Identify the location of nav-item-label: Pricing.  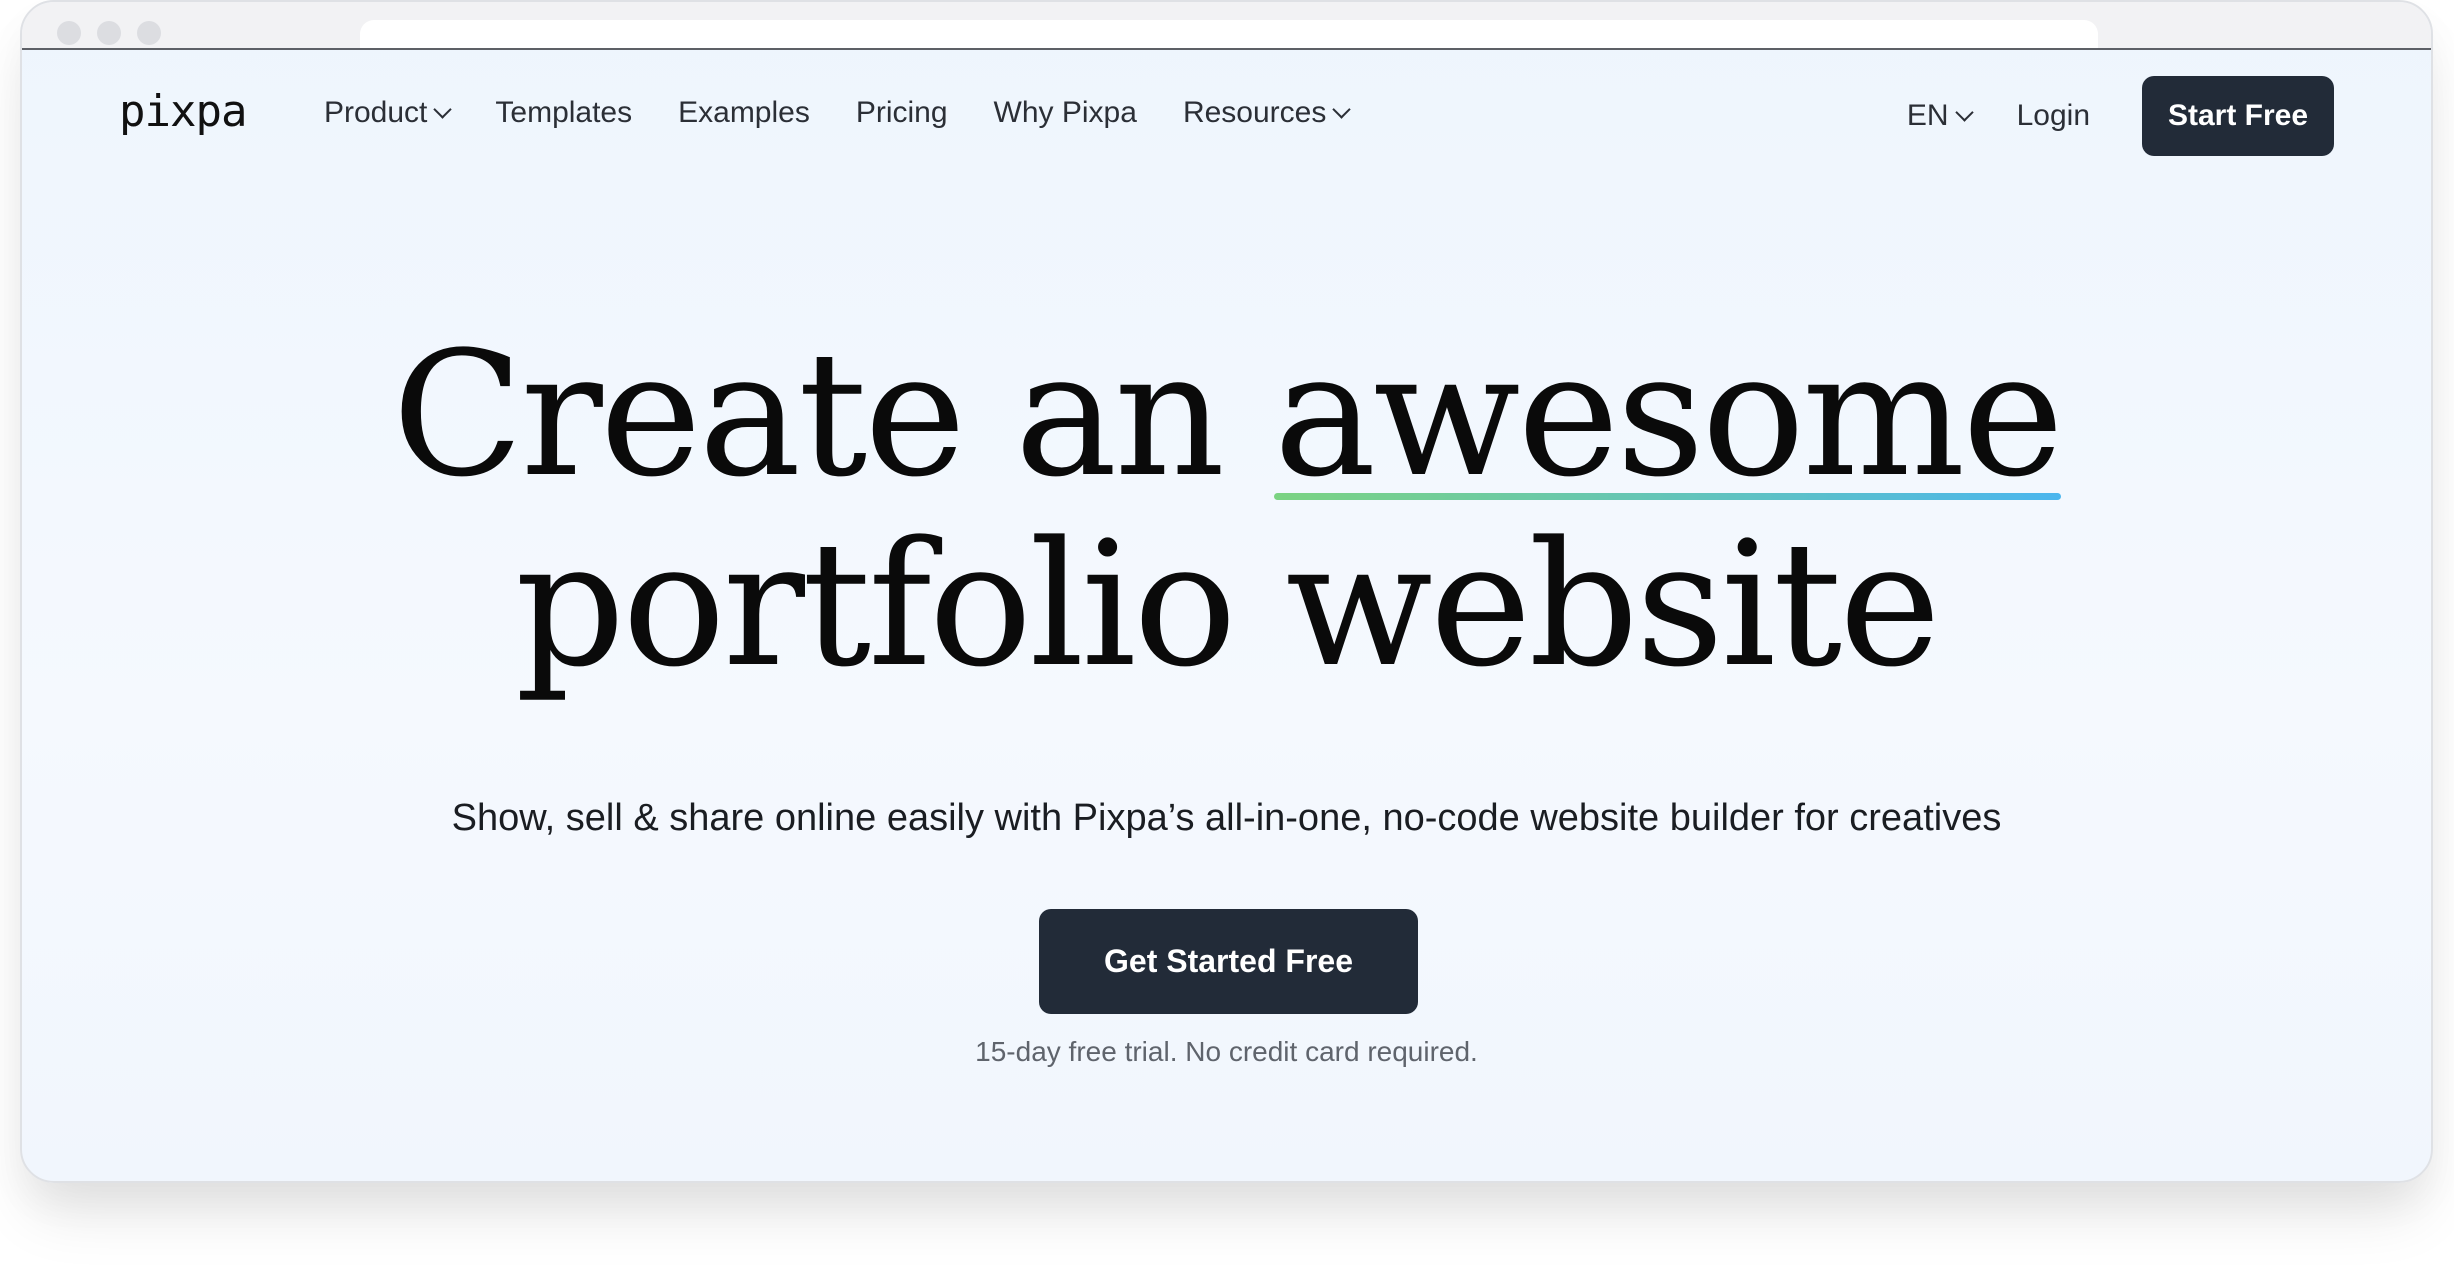
(901, 112).